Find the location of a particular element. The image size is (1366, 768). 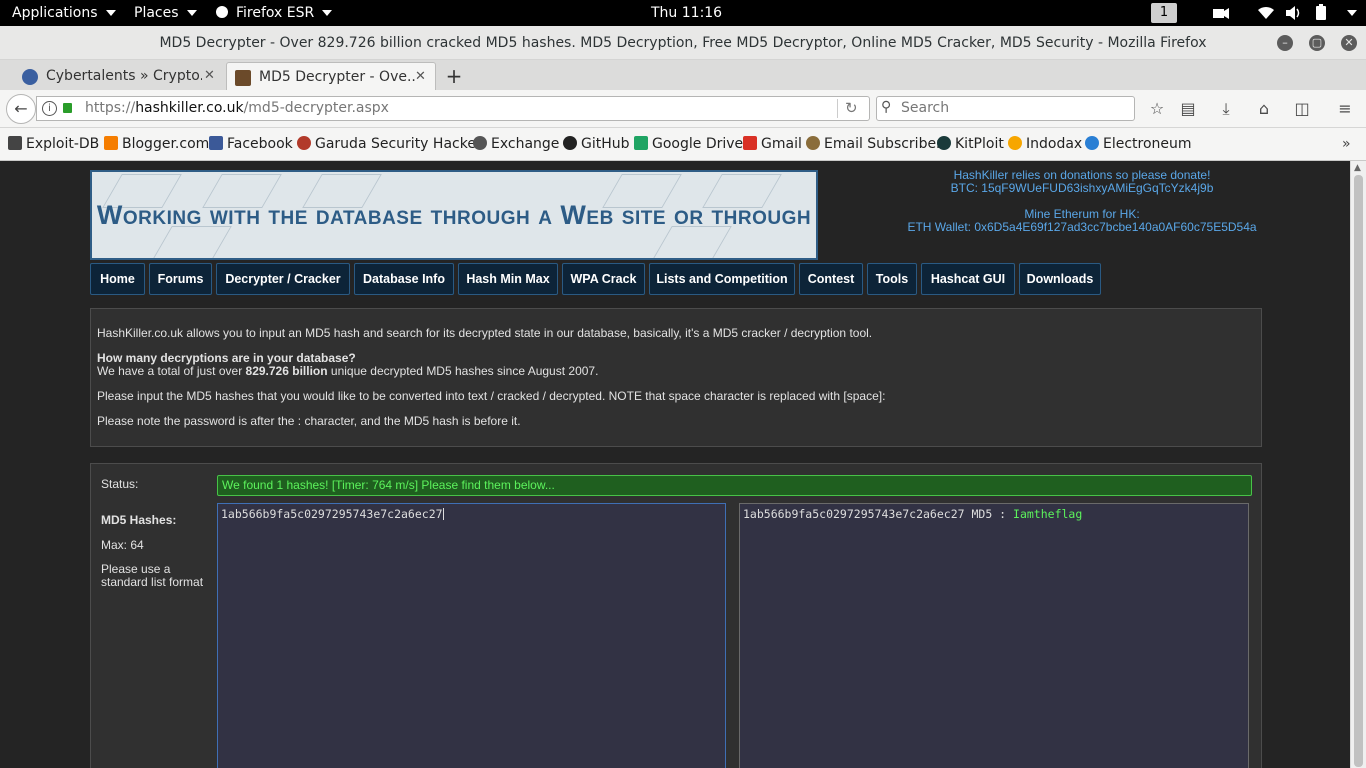

tab-cybertalents: Cybertalents » Crypto... ✕ is located at coordinates (119, 76).